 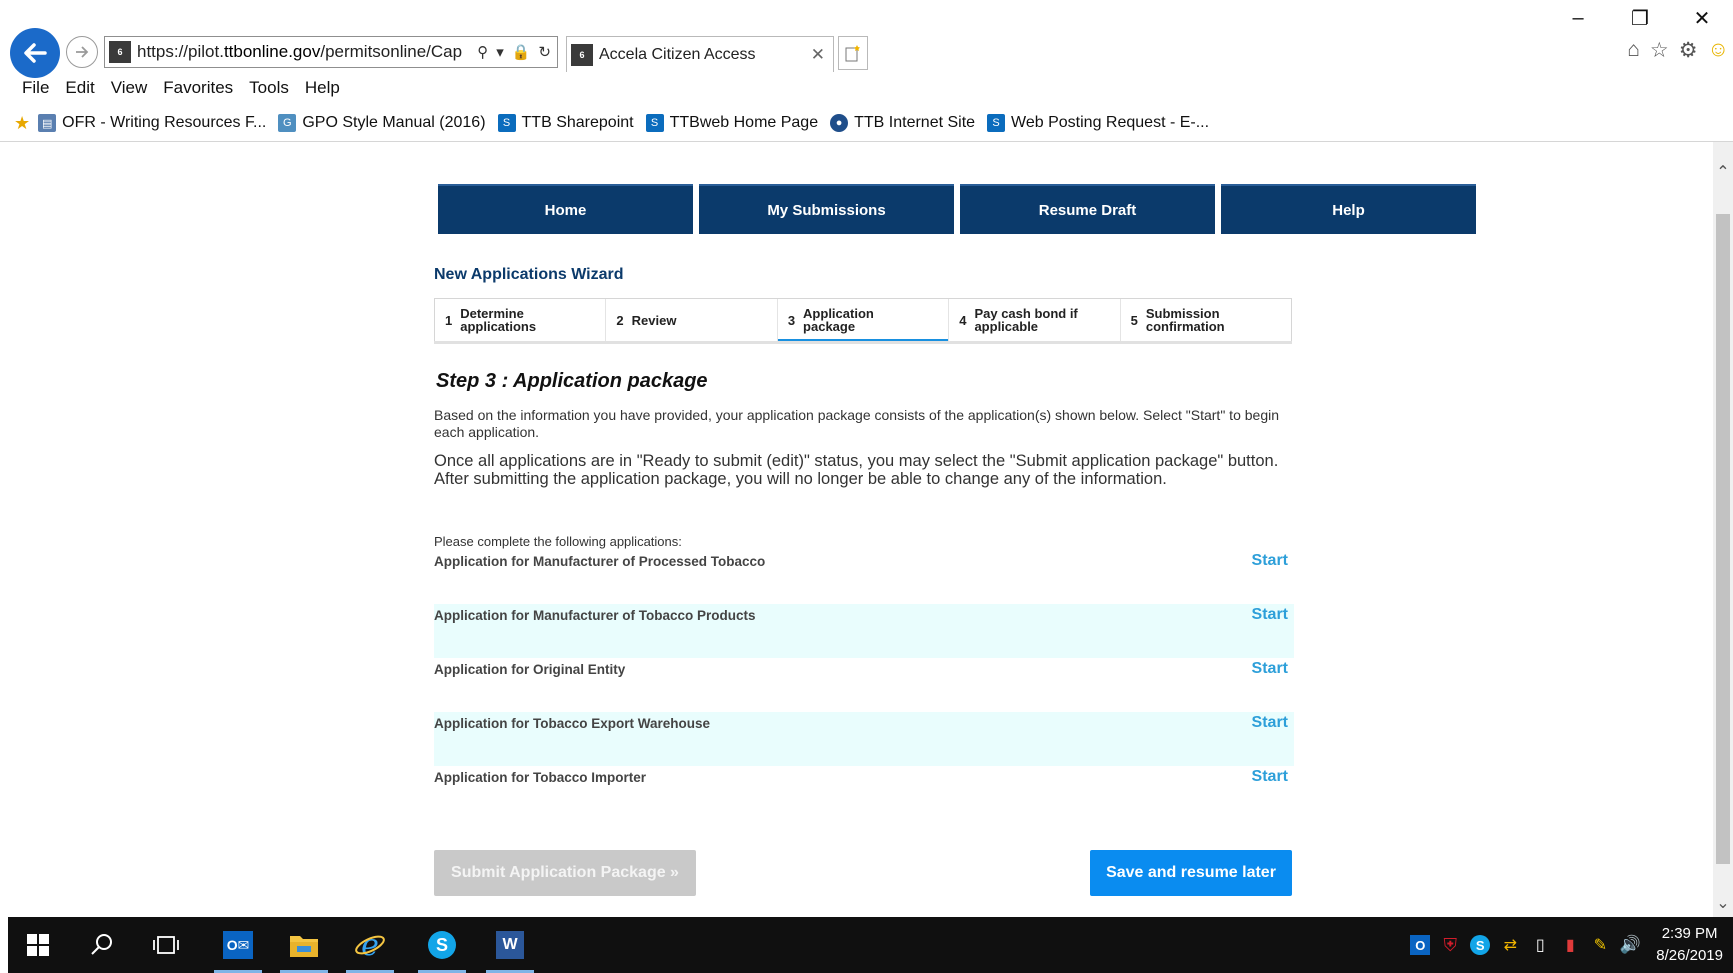 I want to click on outlook-icon: O✉, so click(x=238, y=945).